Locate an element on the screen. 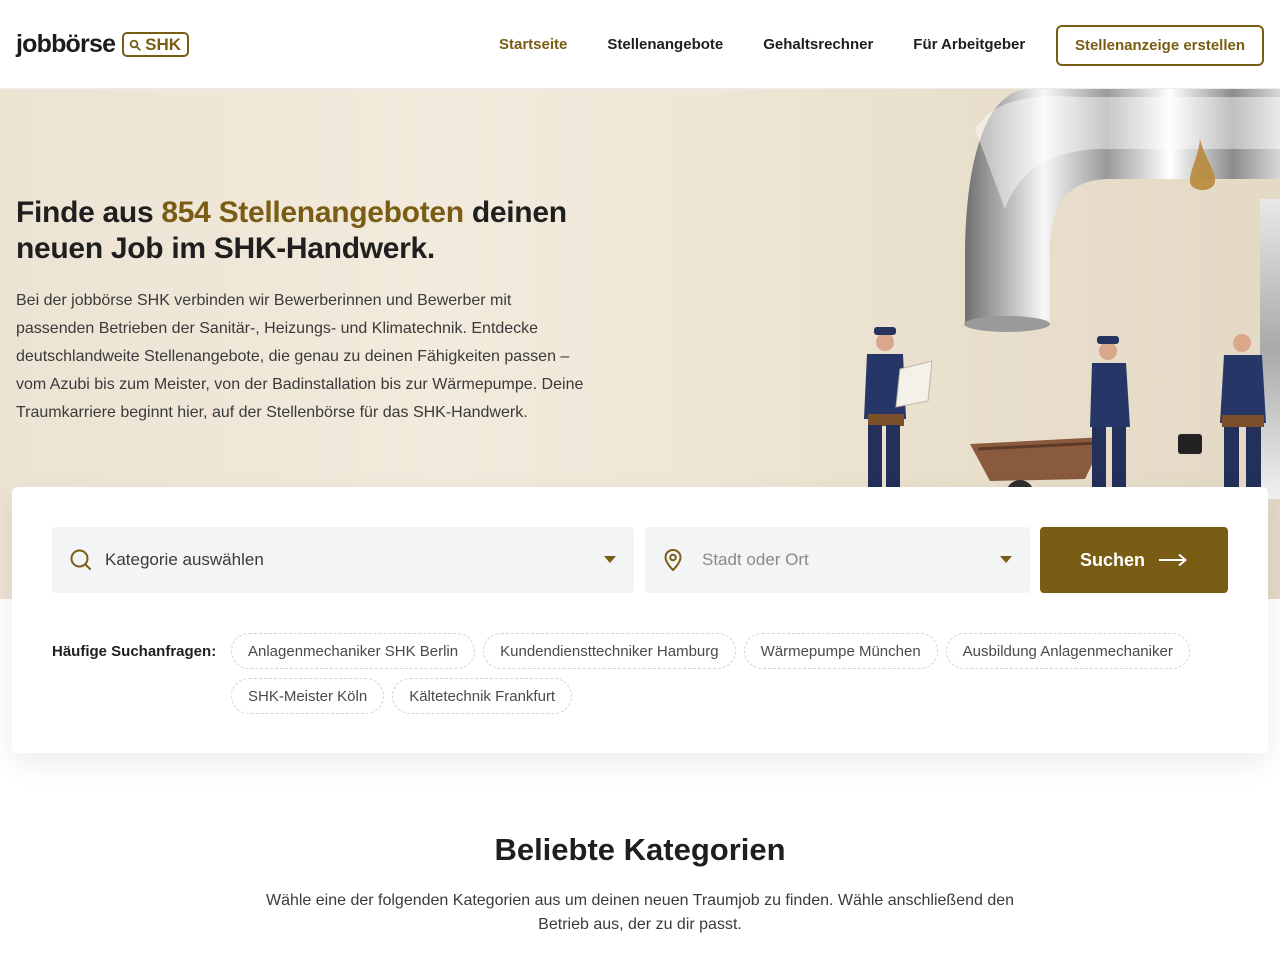 The width and height of the screenshot is (1280, 960). frequent-searches-label: Häufige Suchanfragen: is located at coordinates (134, 651).